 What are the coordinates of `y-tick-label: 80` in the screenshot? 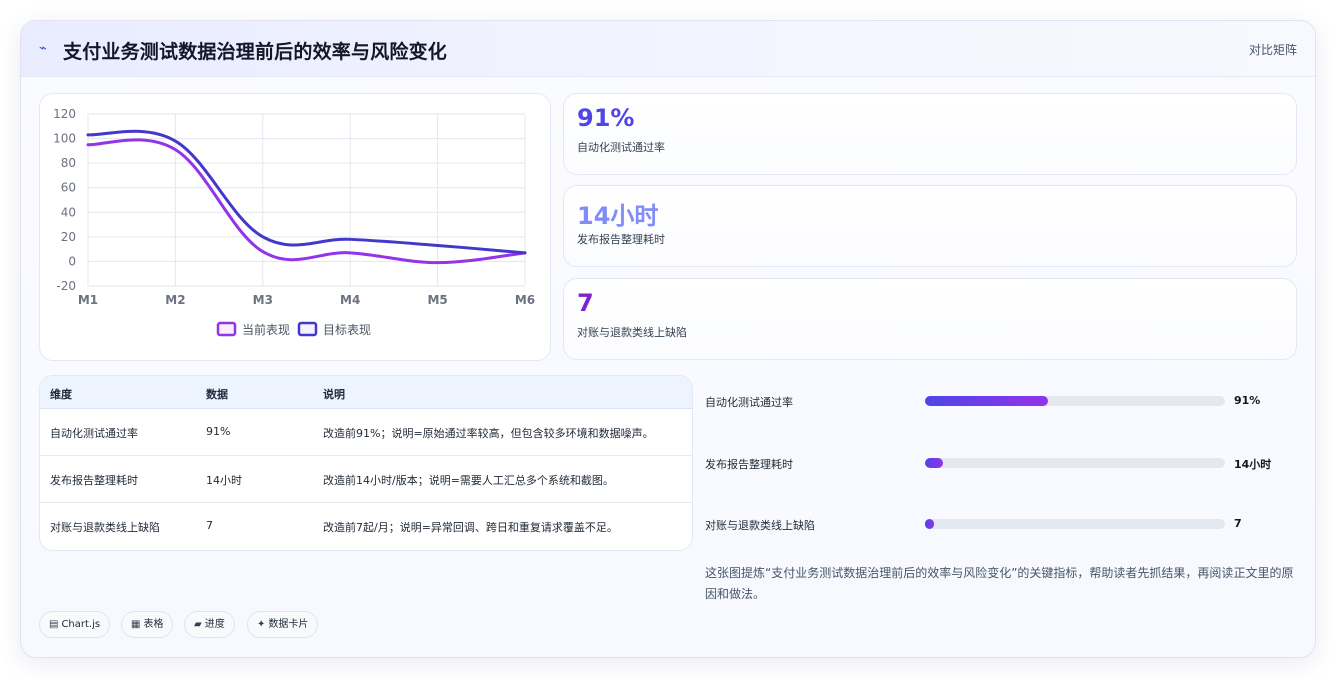 It's located at (68, 163).